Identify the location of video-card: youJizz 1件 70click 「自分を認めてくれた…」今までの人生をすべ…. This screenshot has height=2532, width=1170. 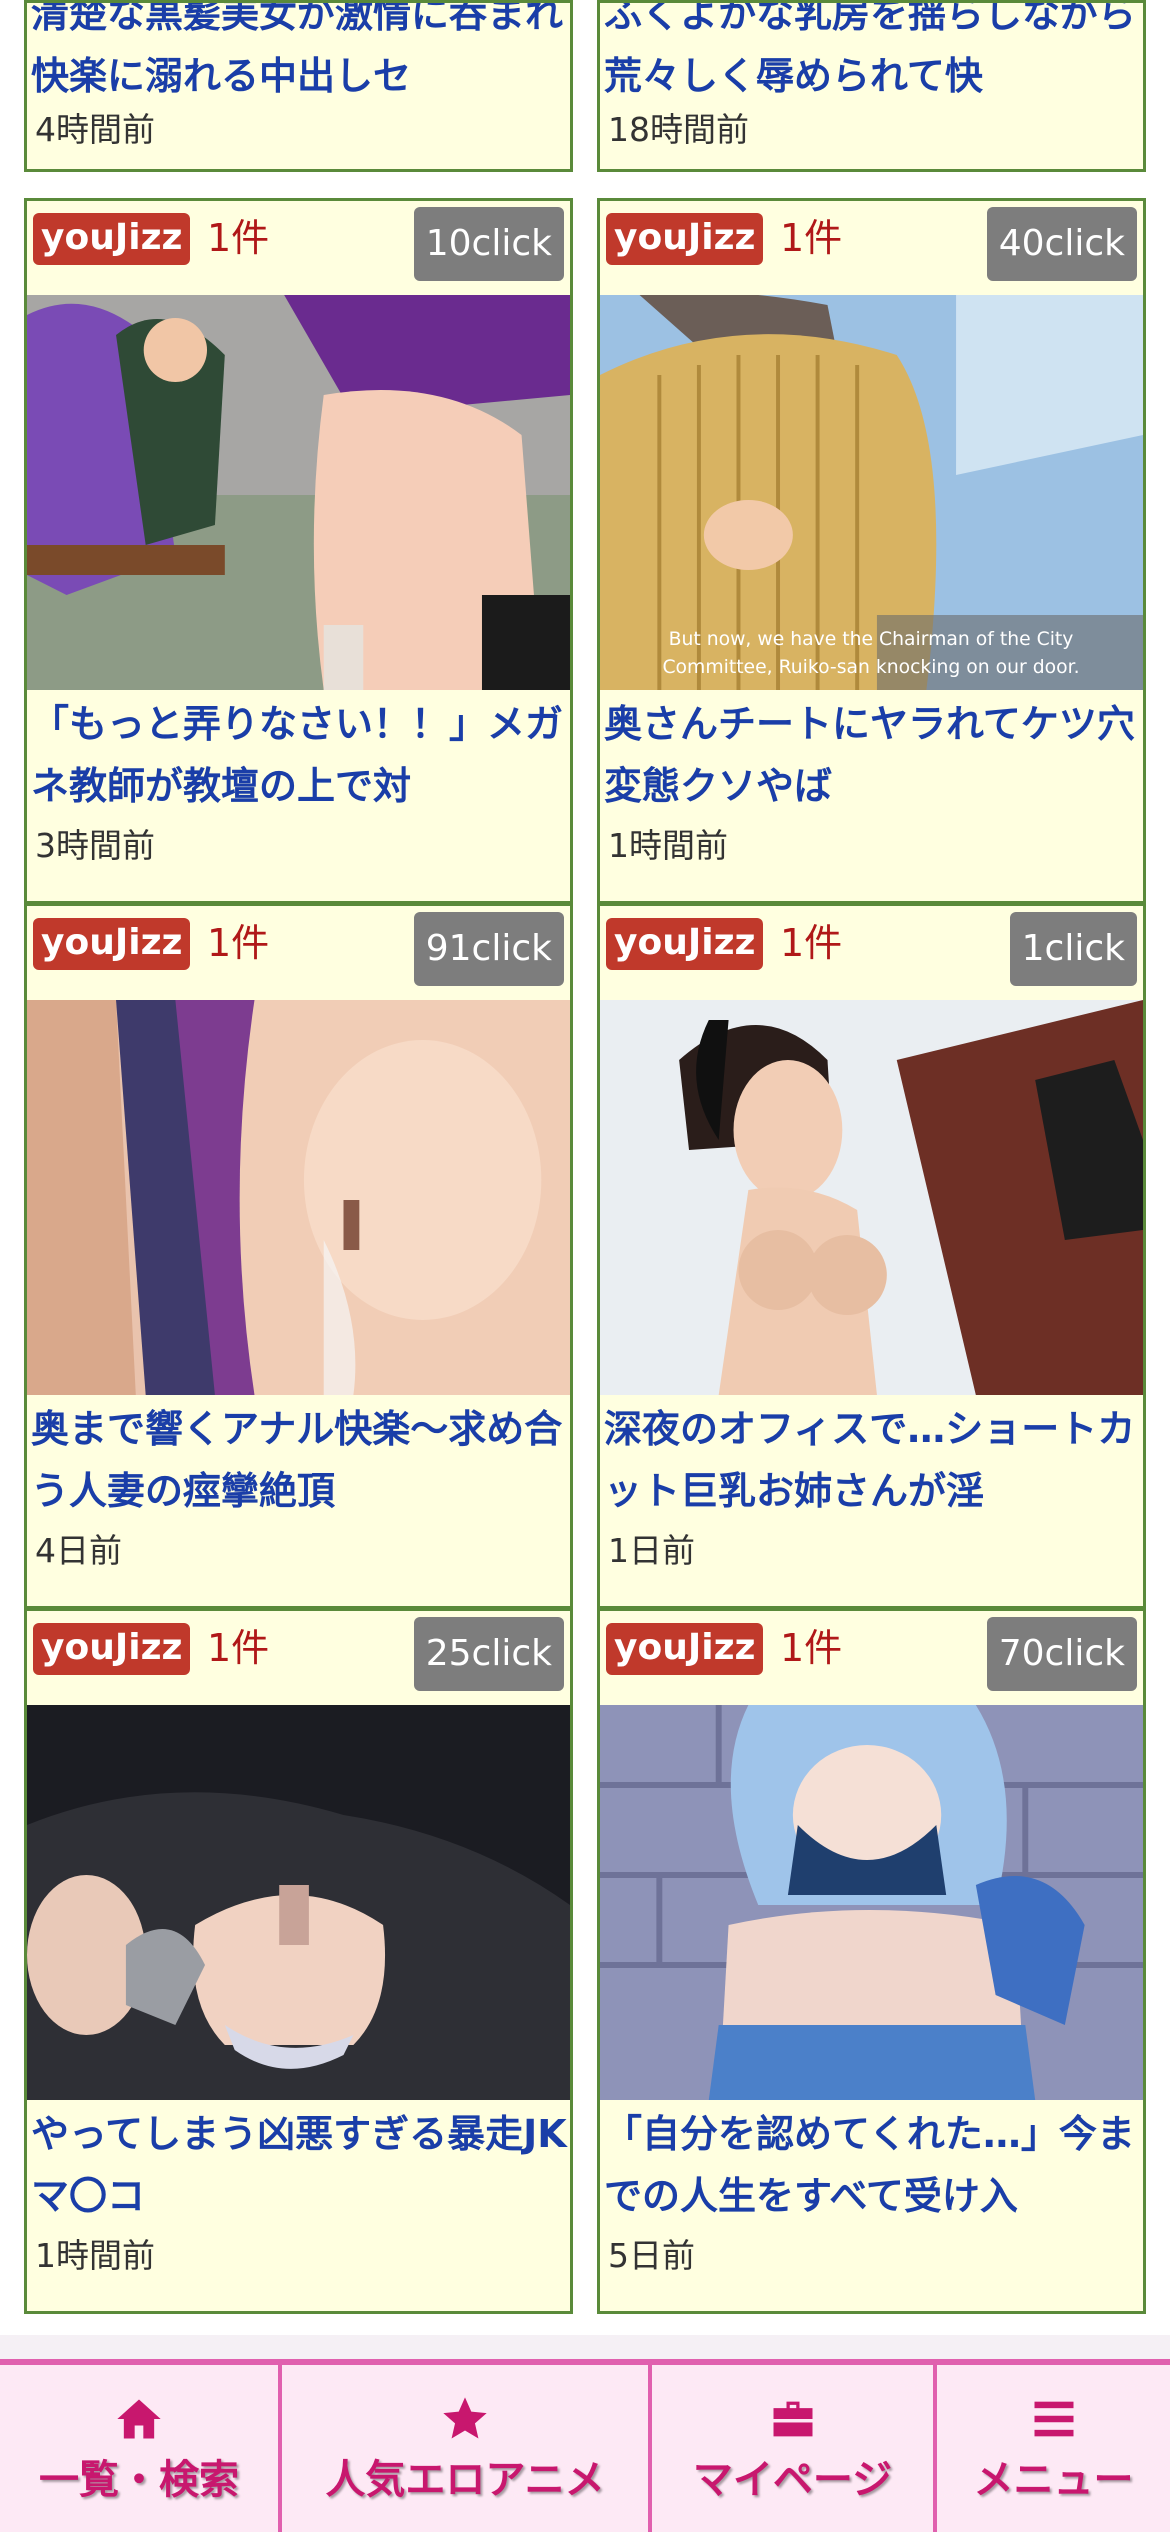
(871, 1961).